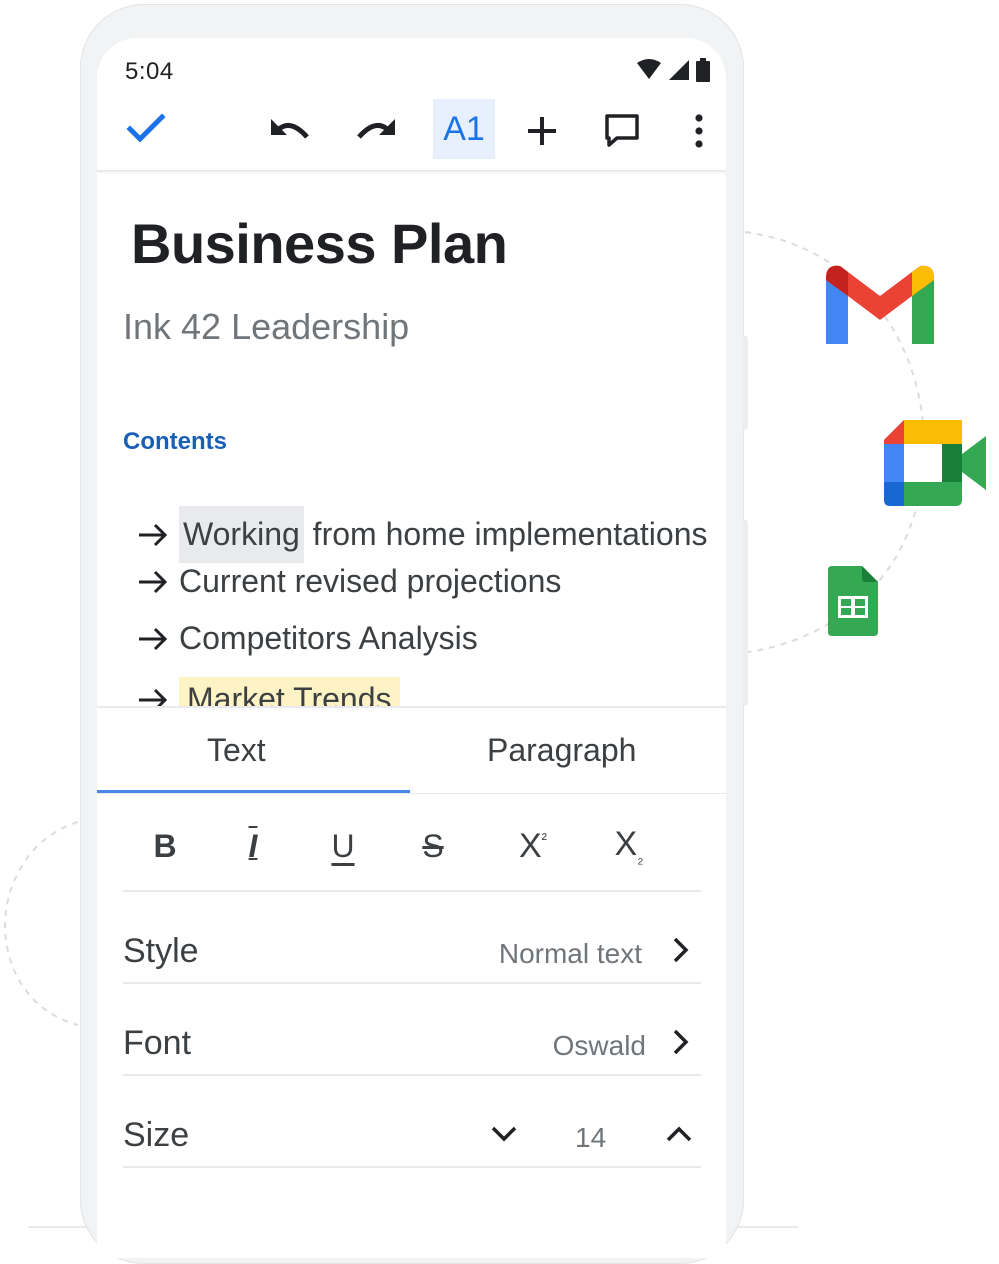  I want to click on document-title: Business Plan, so click(319, 243).